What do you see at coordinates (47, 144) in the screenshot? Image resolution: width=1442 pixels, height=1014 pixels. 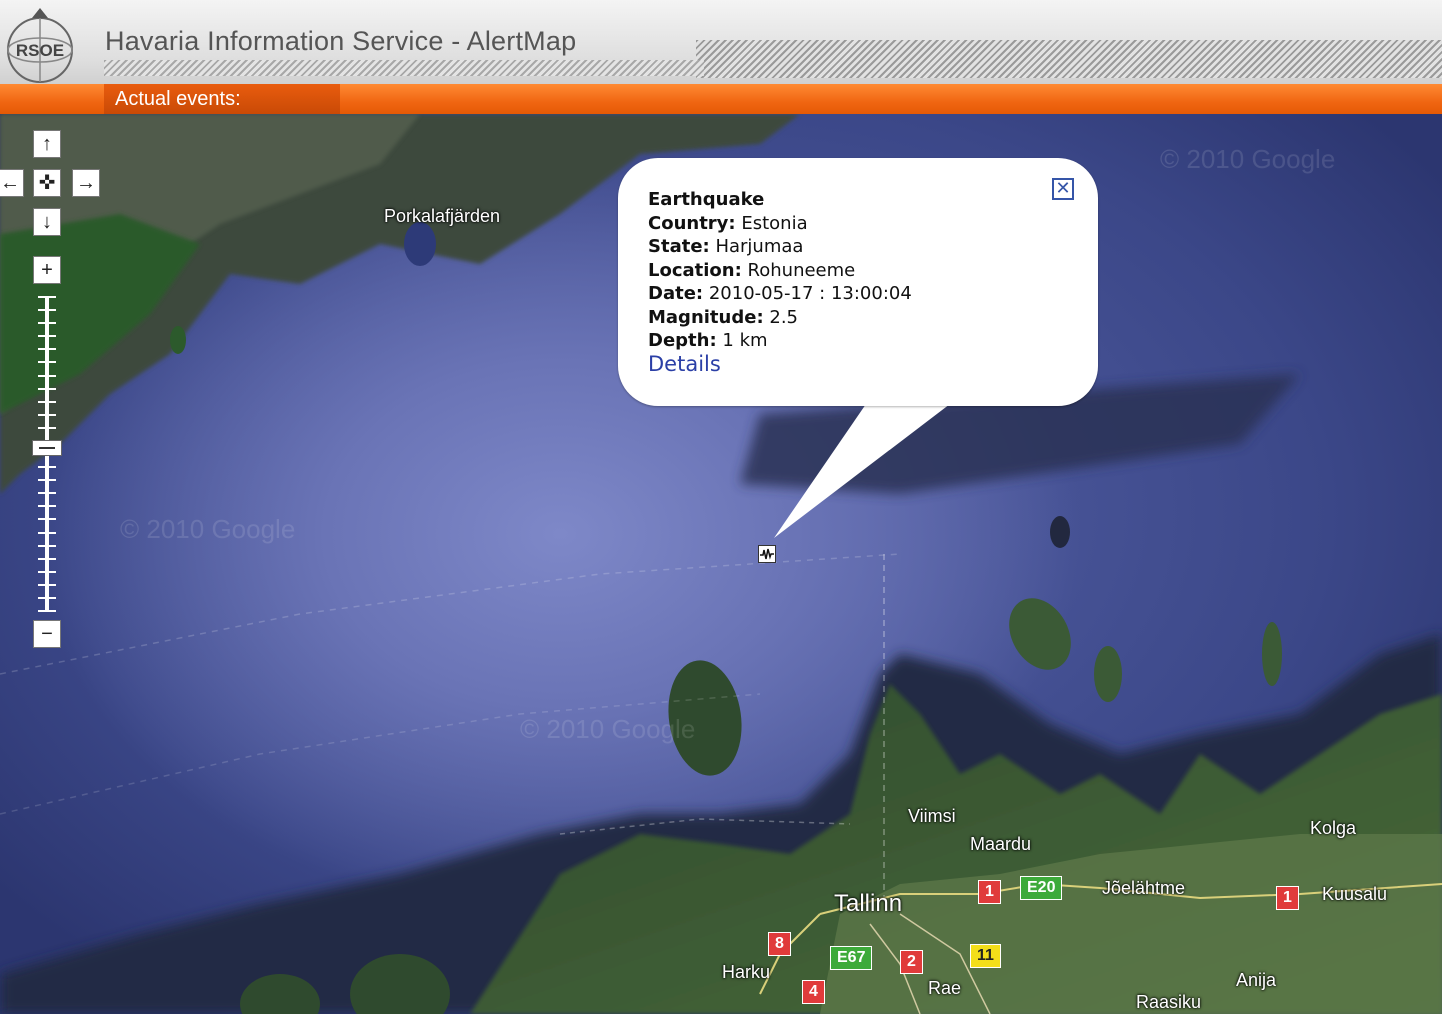 I see `pan-up-button: ↑` at bounding box center [47, 144].